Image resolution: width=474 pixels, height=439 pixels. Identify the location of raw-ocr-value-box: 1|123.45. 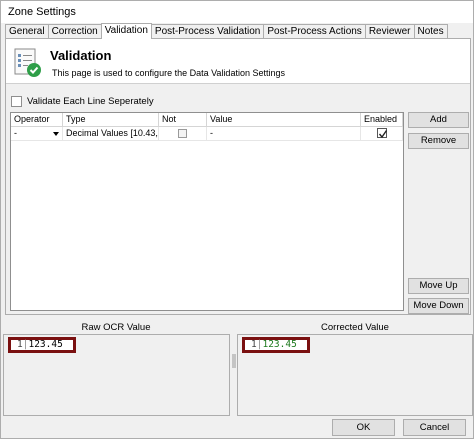
(42, 345).